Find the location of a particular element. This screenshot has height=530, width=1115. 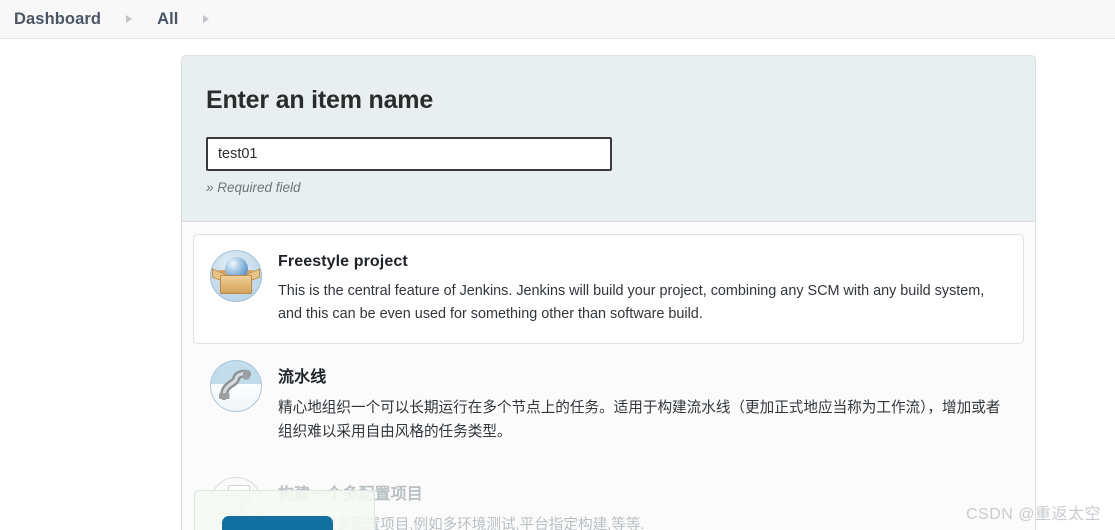

breadcrumb-item-all: All is located at coordinates (167, 19).